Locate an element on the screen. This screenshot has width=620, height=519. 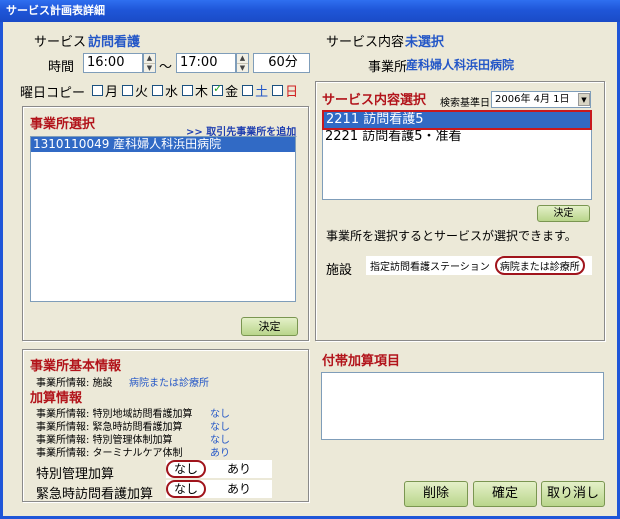
date-dropdown-icon: ▼ is located at coordinates (584, 99).